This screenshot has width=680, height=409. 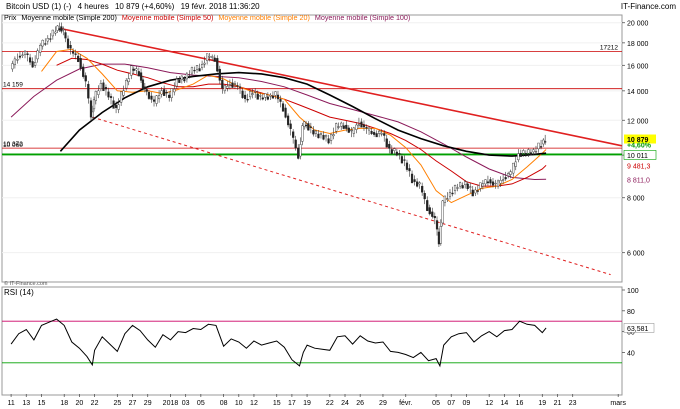 What do you see at coordinates (13, 145) in the screenshot?
I see `support-level-label: 10 060` at bounding box center [13, 145].